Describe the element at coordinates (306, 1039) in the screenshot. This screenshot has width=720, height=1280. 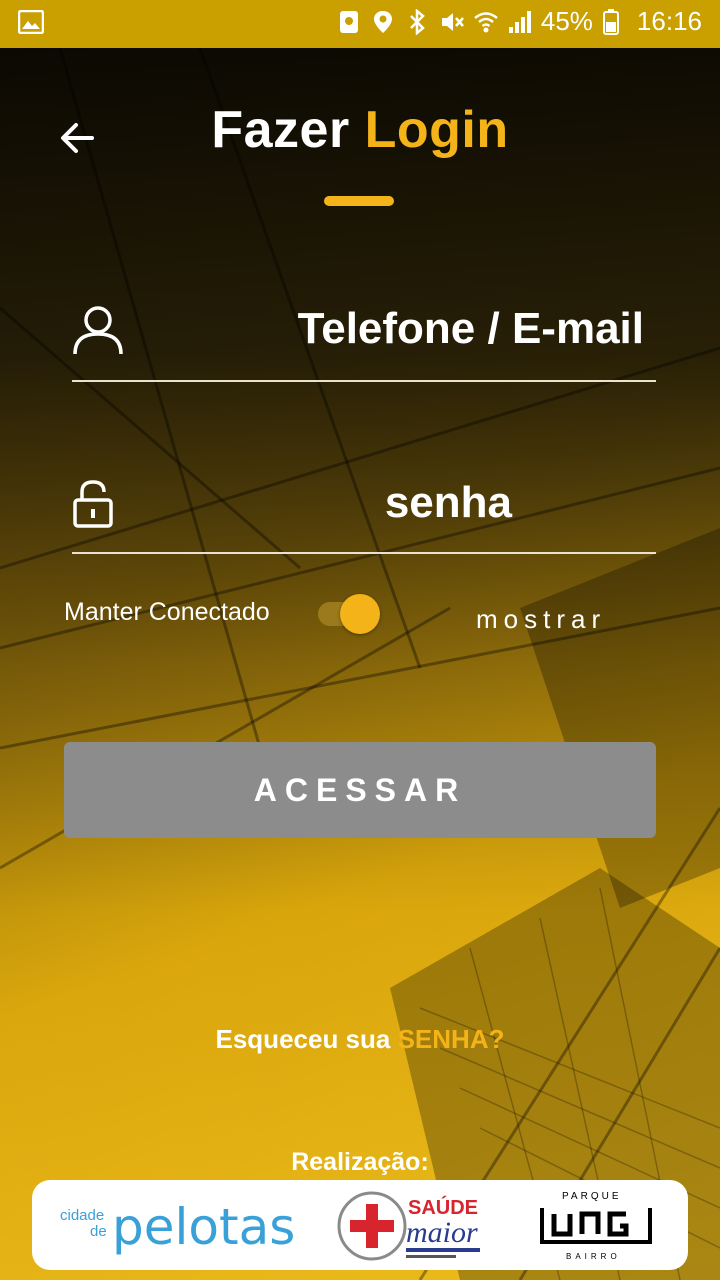
I see `forgot-part-1: Esqueceu sua` at that location.